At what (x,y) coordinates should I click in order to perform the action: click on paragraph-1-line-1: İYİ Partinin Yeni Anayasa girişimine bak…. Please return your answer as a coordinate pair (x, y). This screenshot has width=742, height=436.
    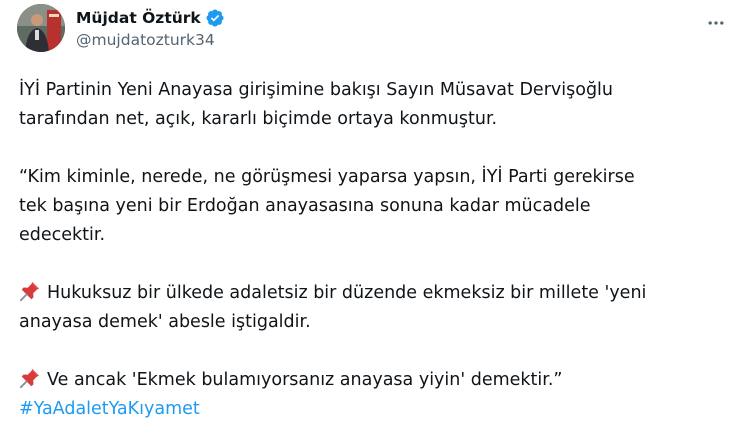
    Looking at the image, I should click on (316, 90).